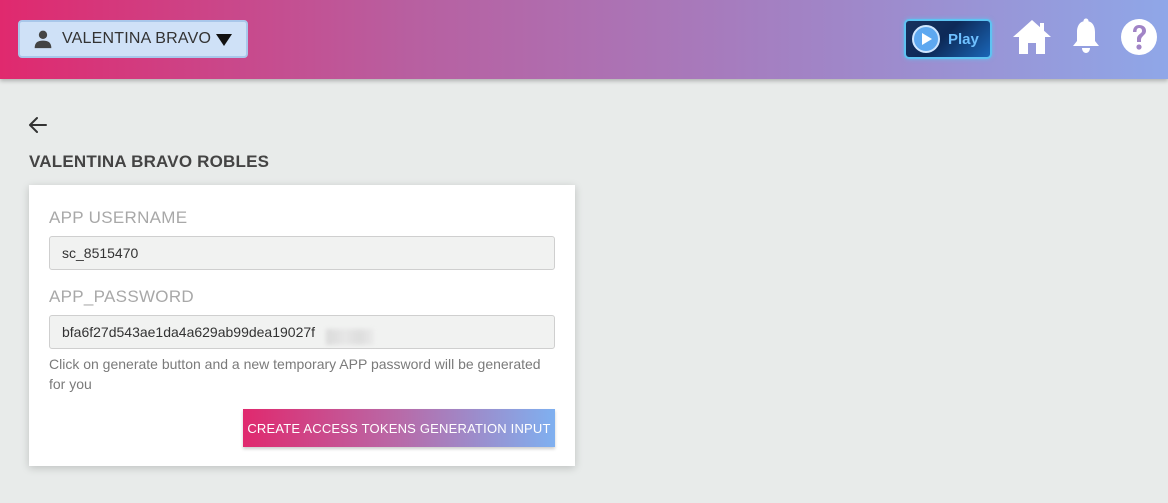 The image size is (1168, 503). What do you see at coordinates (118, 217) in the screenshot?
I see `username-label: APP USERNAME` at bounding box center [118, 217].